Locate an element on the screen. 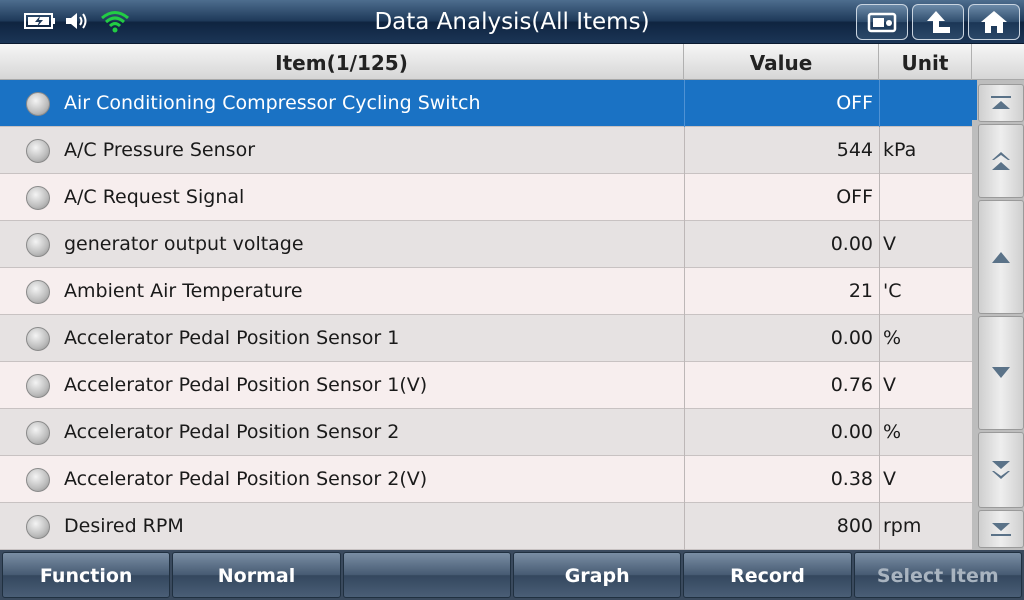  scroll-column is located at coordinates (998, 315).